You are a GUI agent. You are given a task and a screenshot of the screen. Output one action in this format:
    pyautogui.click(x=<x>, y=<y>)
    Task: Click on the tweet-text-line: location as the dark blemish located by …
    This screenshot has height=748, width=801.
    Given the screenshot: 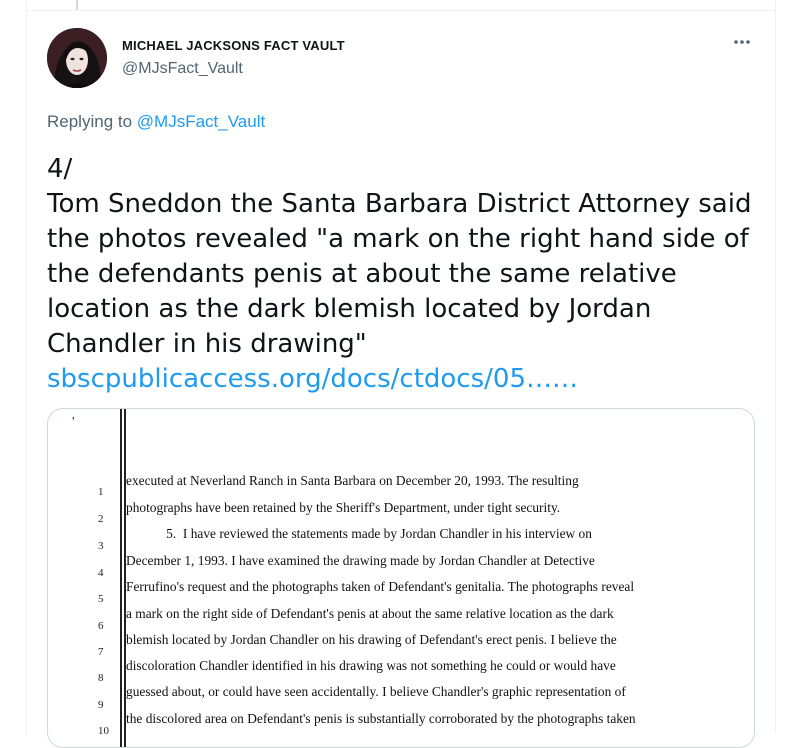 What is the action you would take?
    pyautogui.click(x=349, y=309)
    